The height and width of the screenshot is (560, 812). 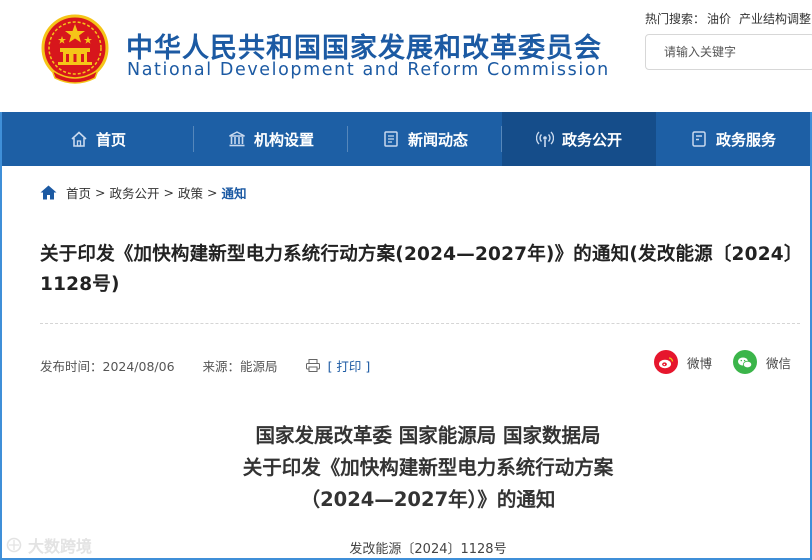 I want to click on national-emblem-icon, so click(x=75, y=49).